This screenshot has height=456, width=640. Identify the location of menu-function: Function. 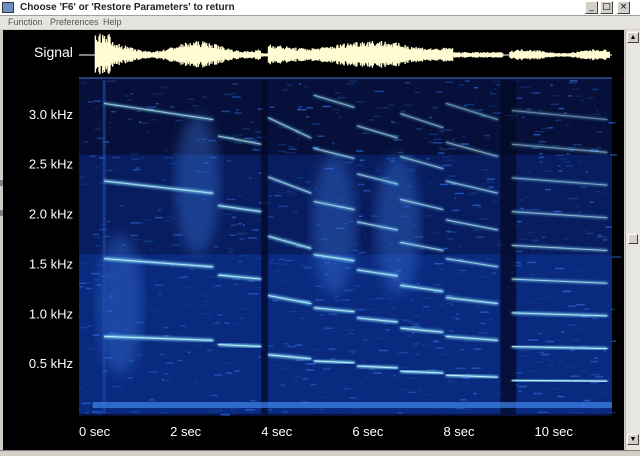
(25, 22).